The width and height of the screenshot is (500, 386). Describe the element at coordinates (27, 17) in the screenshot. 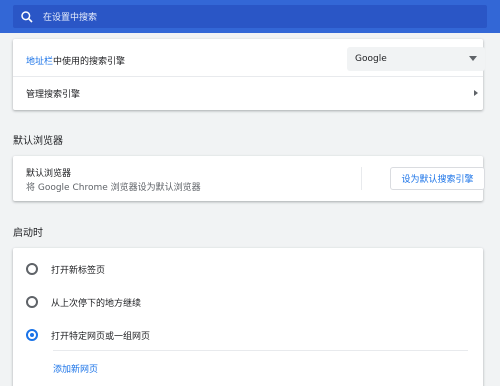

I see `search-icon` at that location.